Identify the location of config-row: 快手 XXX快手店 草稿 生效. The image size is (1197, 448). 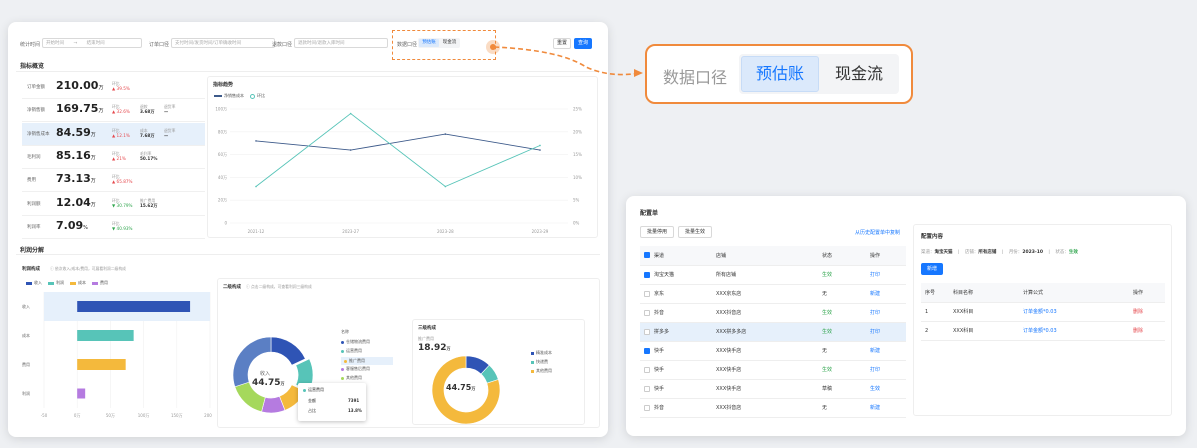
(773, 389).